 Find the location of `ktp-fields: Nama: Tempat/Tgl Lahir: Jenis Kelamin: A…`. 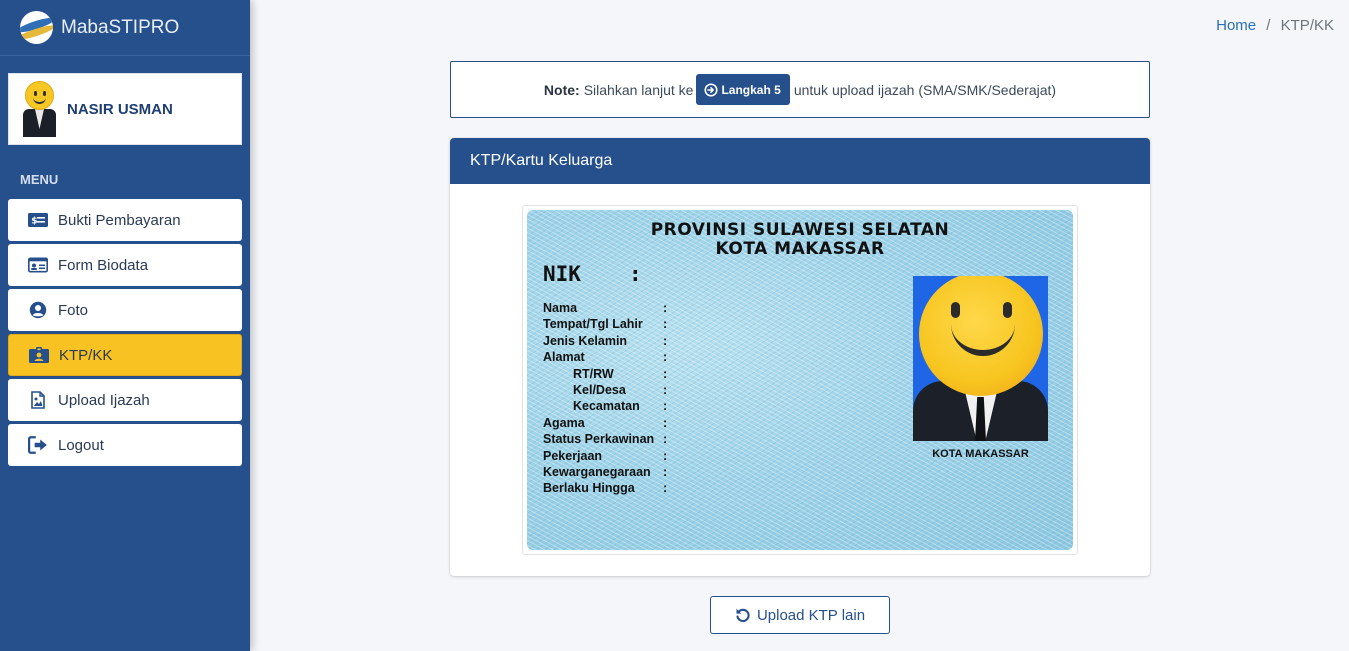

ktp-fields: Nama: Tempat/Tgl Lahir: Jenis Kelamin: A… is located at coordinates (613, 398).